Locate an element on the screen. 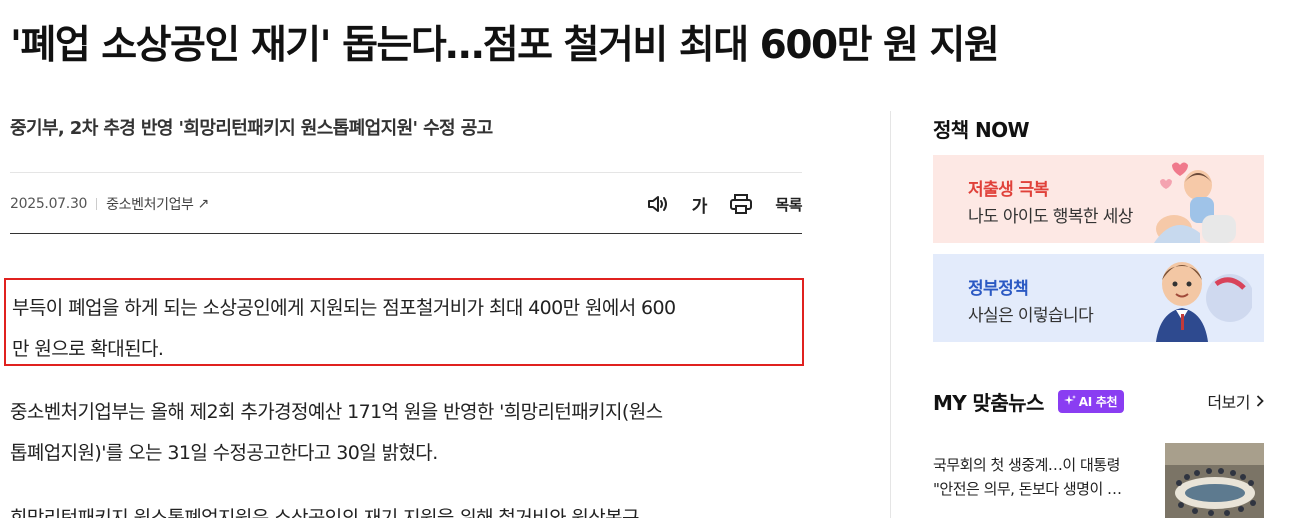 The width and height of the screenshot is (1289, 518). source-link: 중소벤처기업부 ↗ is located at coordinates (157, 204).